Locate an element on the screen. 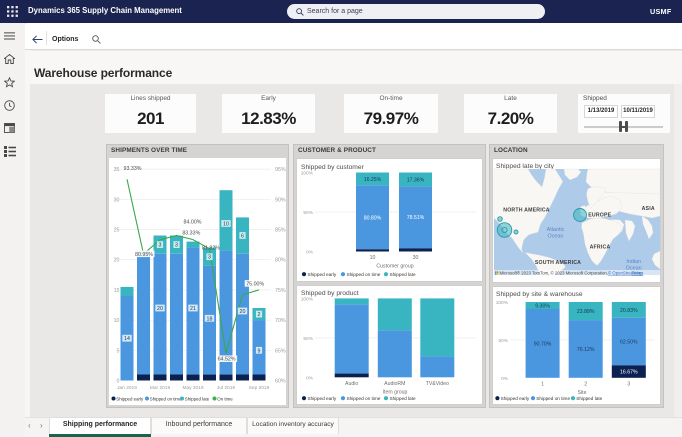 This screenshot has width=682, height=437. svg-text: 80.80% is located at coordinates (373, 218).